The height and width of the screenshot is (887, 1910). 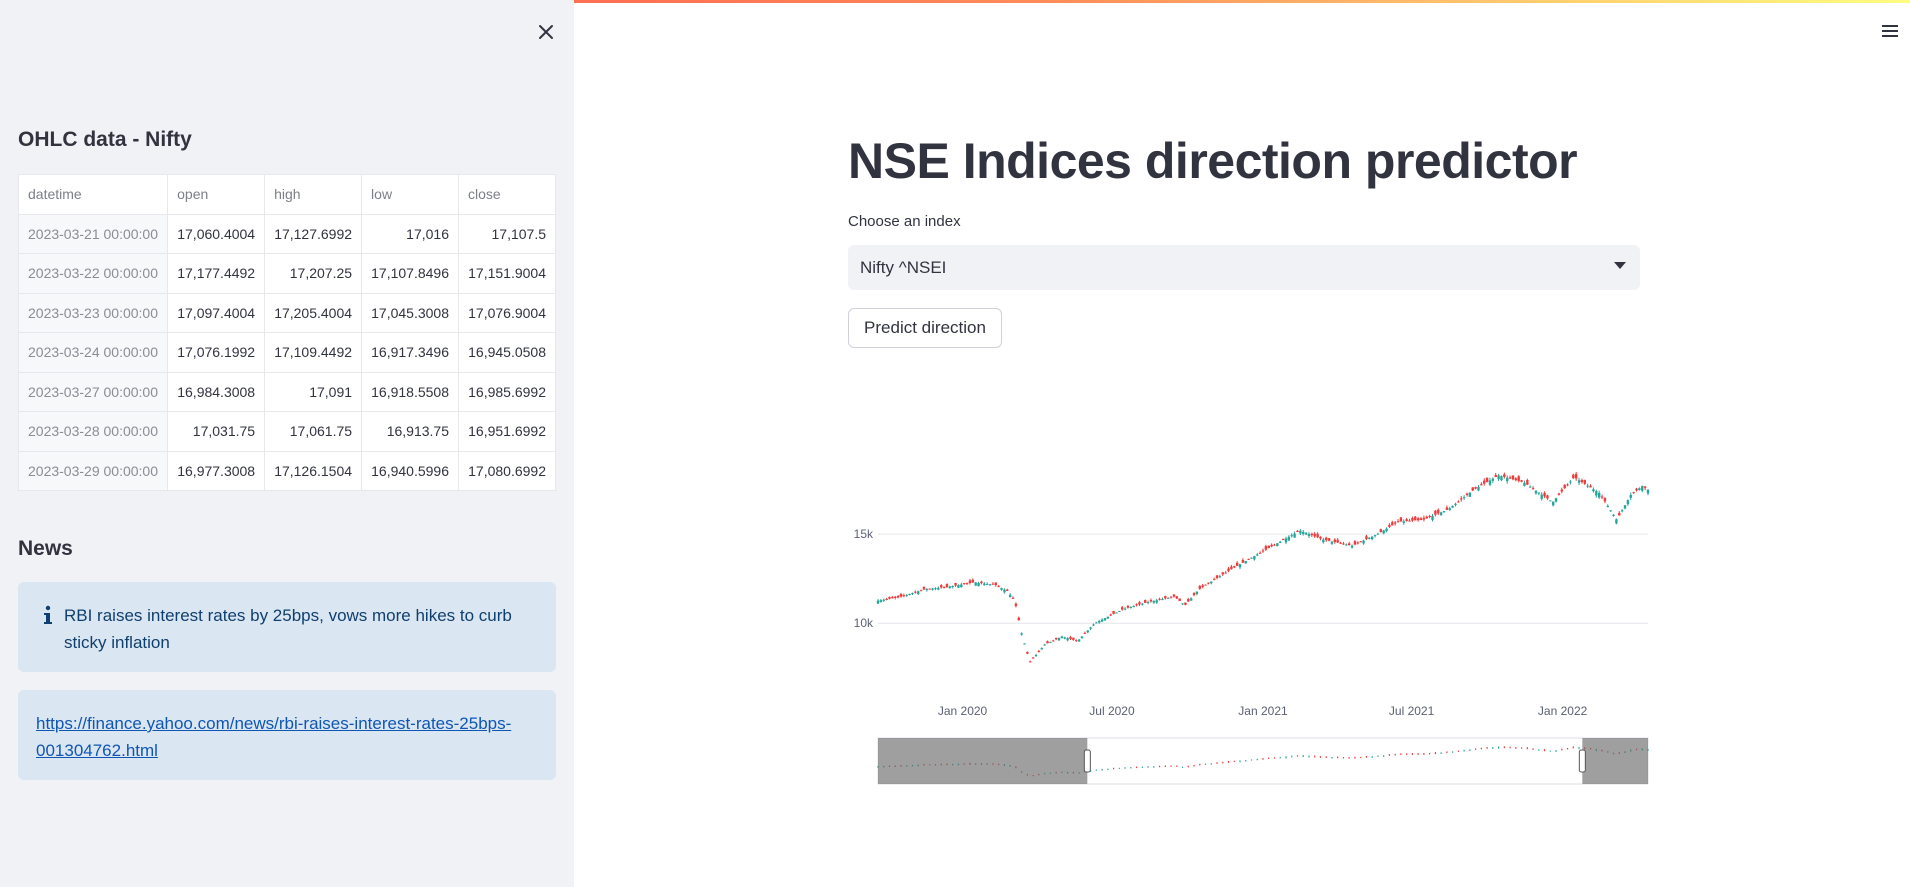 I want to click on x-tick-label: Jul 2021, so click(x=1412, y=711).